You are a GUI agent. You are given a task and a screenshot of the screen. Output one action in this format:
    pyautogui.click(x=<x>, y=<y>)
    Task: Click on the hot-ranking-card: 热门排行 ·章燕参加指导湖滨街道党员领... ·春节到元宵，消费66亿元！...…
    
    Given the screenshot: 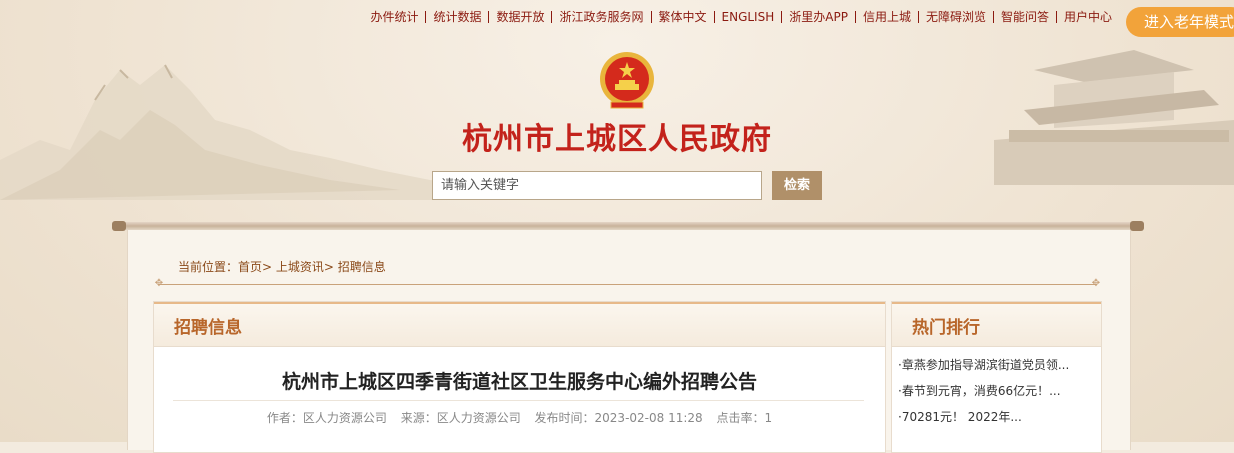 What is the action you would take?
    pyautogui.click(x=996, y=377)
    